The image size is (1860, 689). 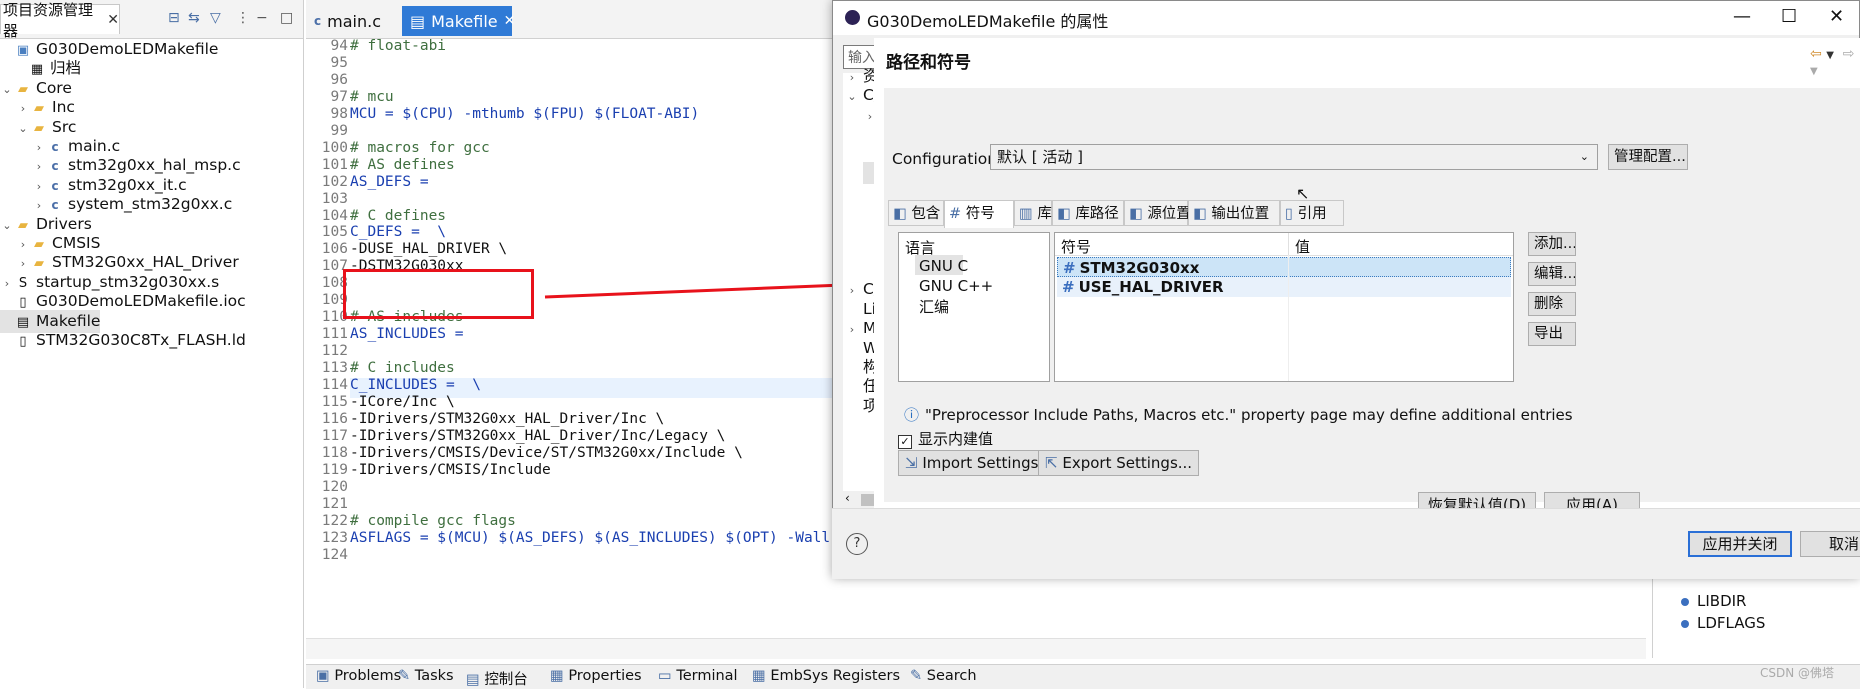 What do you see at coordinates (1284, 307) in the screenshot?
I see `symbol-table: 符号 值 # STM32G030xx # USE_HAL_DRIVER` at bounding box center [1284, 307].